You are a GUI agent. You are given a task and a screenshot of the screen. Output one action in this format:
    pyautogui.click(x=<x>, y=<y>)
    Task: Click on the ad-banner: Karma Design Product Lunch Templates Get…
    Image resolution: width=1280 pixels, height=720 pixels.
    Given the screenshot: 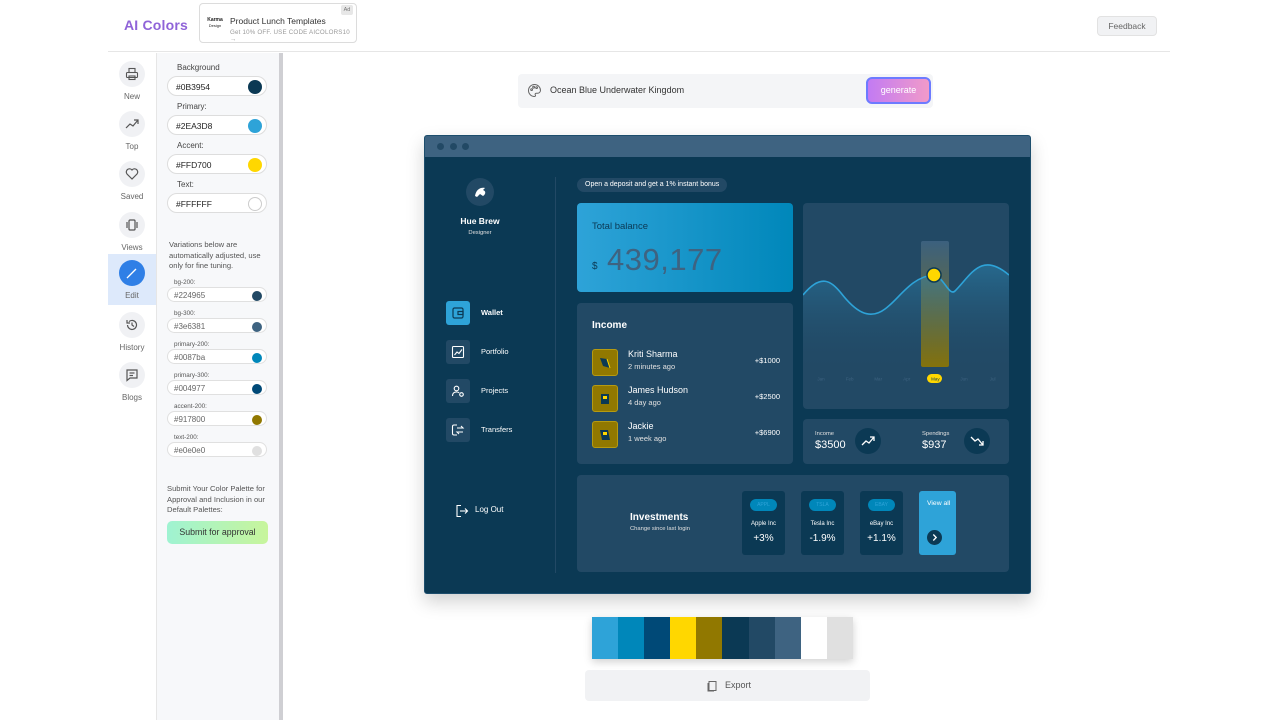 What is the action you would take?
    pyautogui.click(x=278, y=23)
    